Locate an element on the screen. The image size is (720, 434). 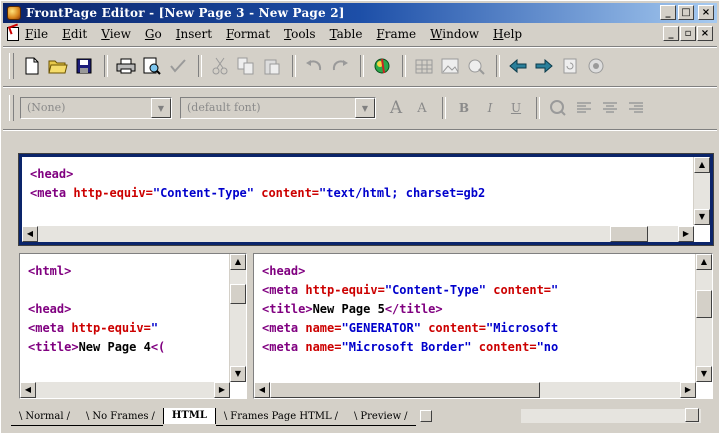
menu-help: Help is located at coordinates (507, 34).